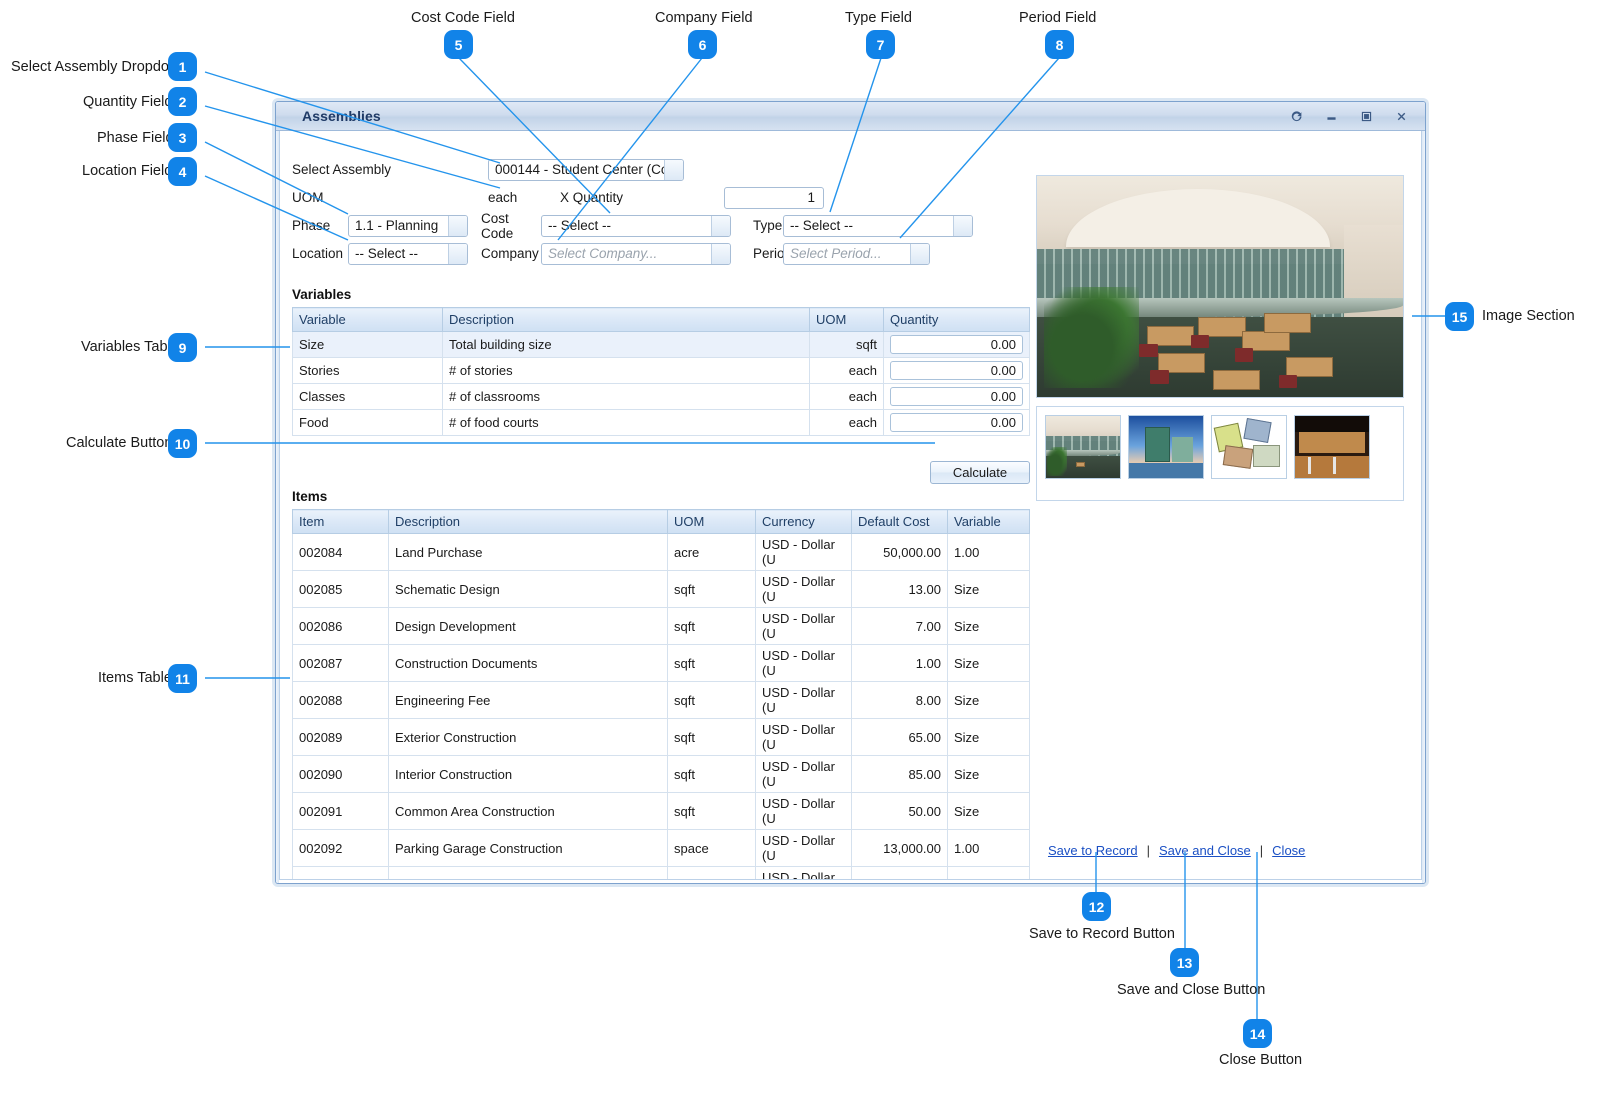 This screenshot has height=1109, width=1616. What do you see at coordinates (182, 678) in the screenshot?
I see `annotation-badge-11: 11` at bounding box center [182, 678].